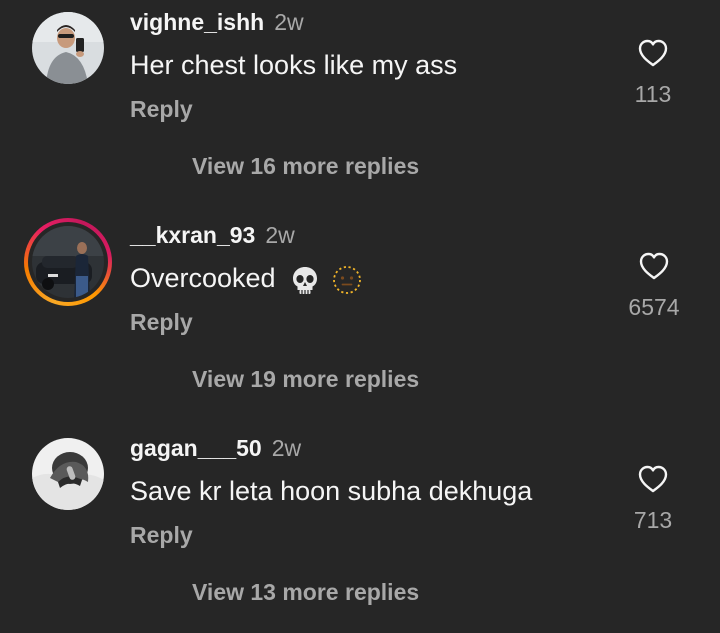  I want to click on comment-header: __kxran_93 2w, so click(212, 235).